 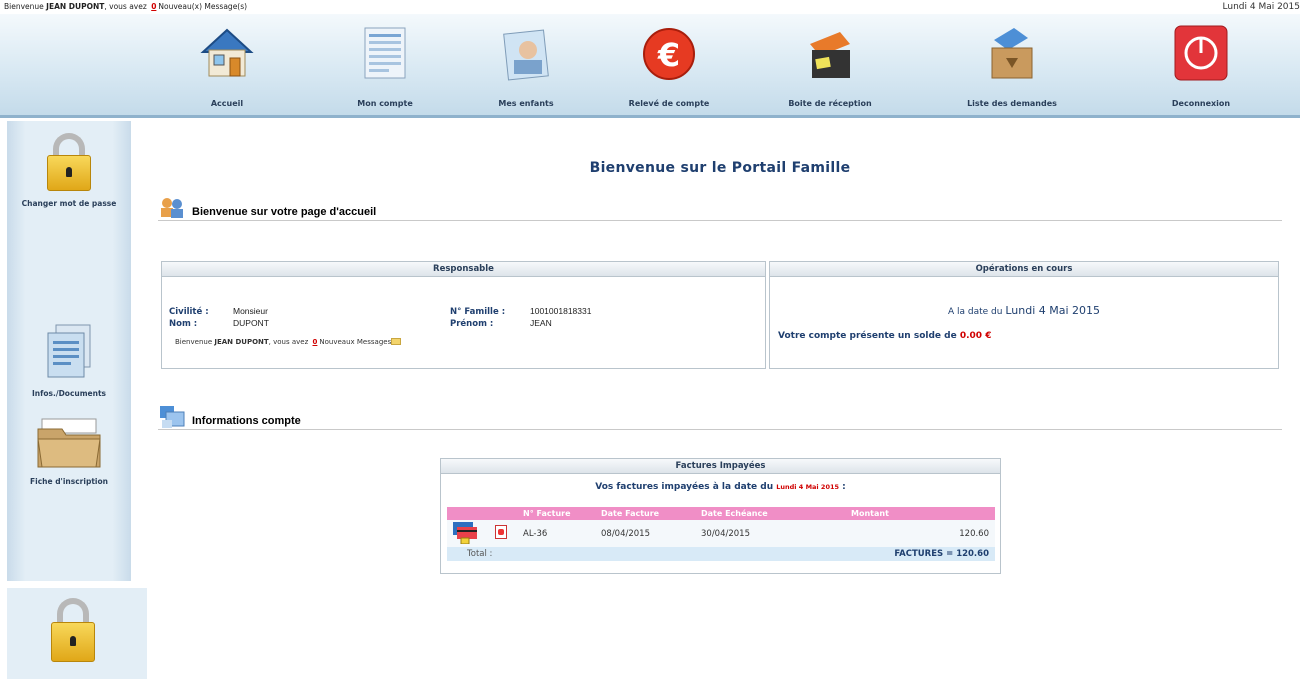 What do you see at coordinates (844, 487) in the screenshot?
I see `invoices-subtitle-suffix: :` at bounding box center [844, 487].